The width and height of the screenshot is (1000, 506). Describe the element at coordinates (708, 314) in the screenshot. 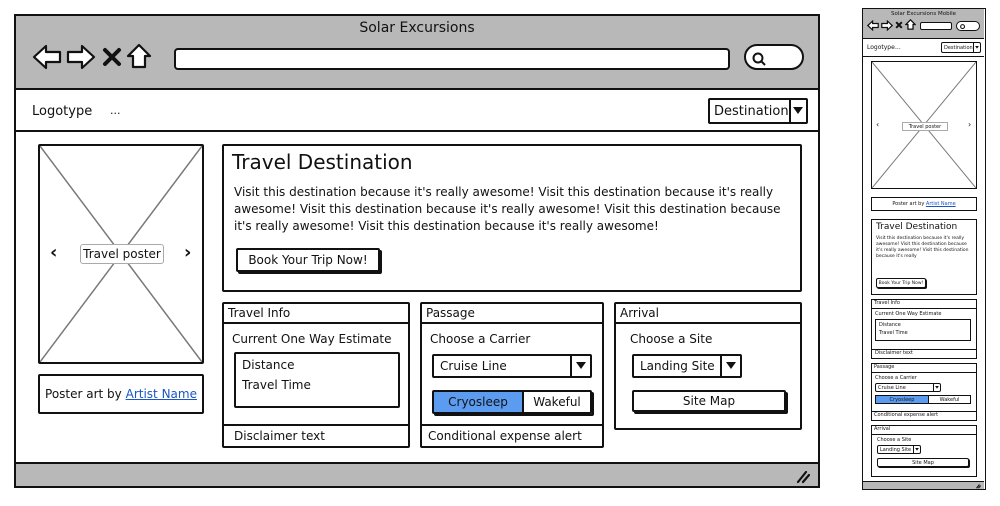

I see `arrival-header: Arrival` at that location.